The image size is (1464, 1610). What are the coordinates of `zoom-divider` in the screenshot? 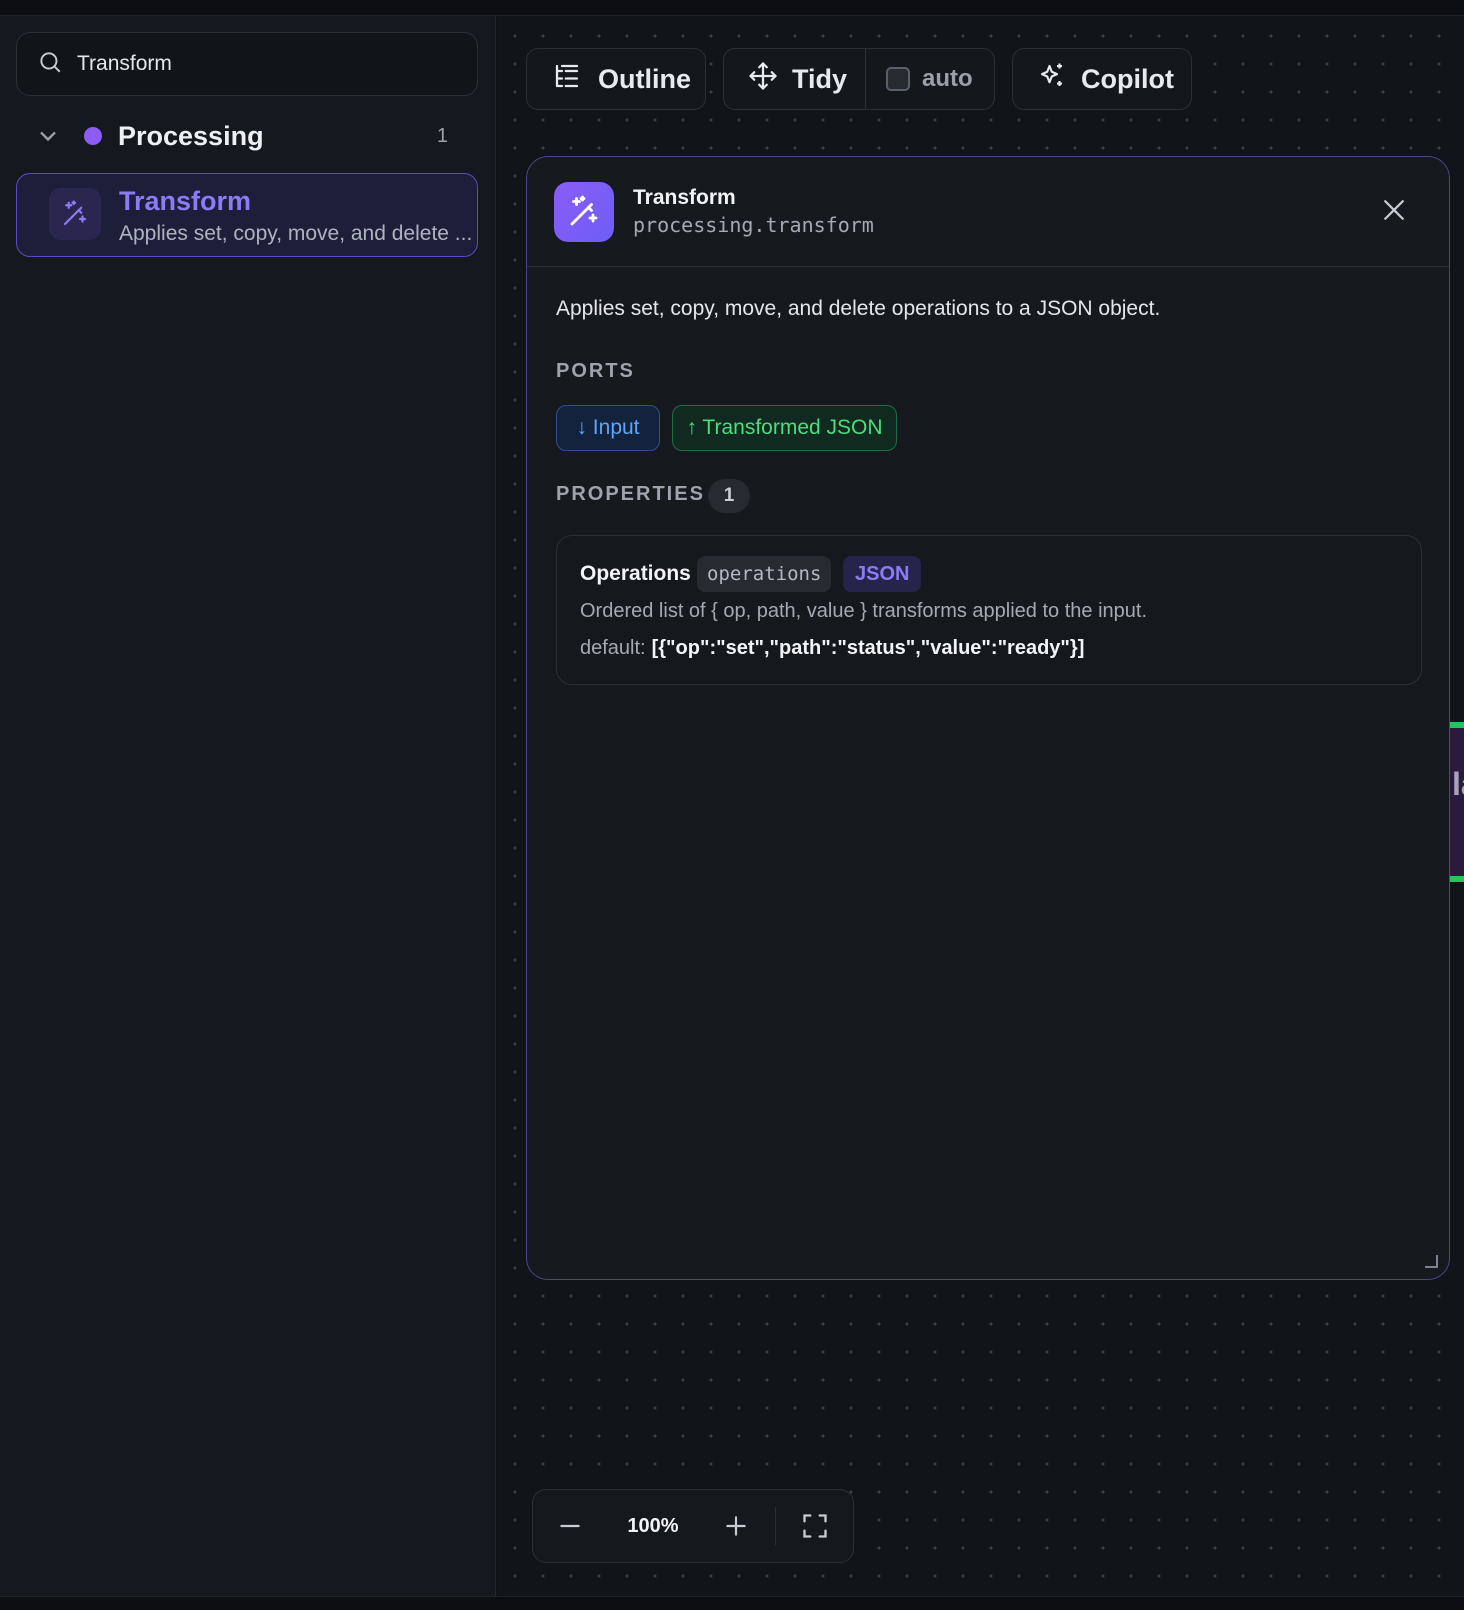 It's located at (775, 1526).